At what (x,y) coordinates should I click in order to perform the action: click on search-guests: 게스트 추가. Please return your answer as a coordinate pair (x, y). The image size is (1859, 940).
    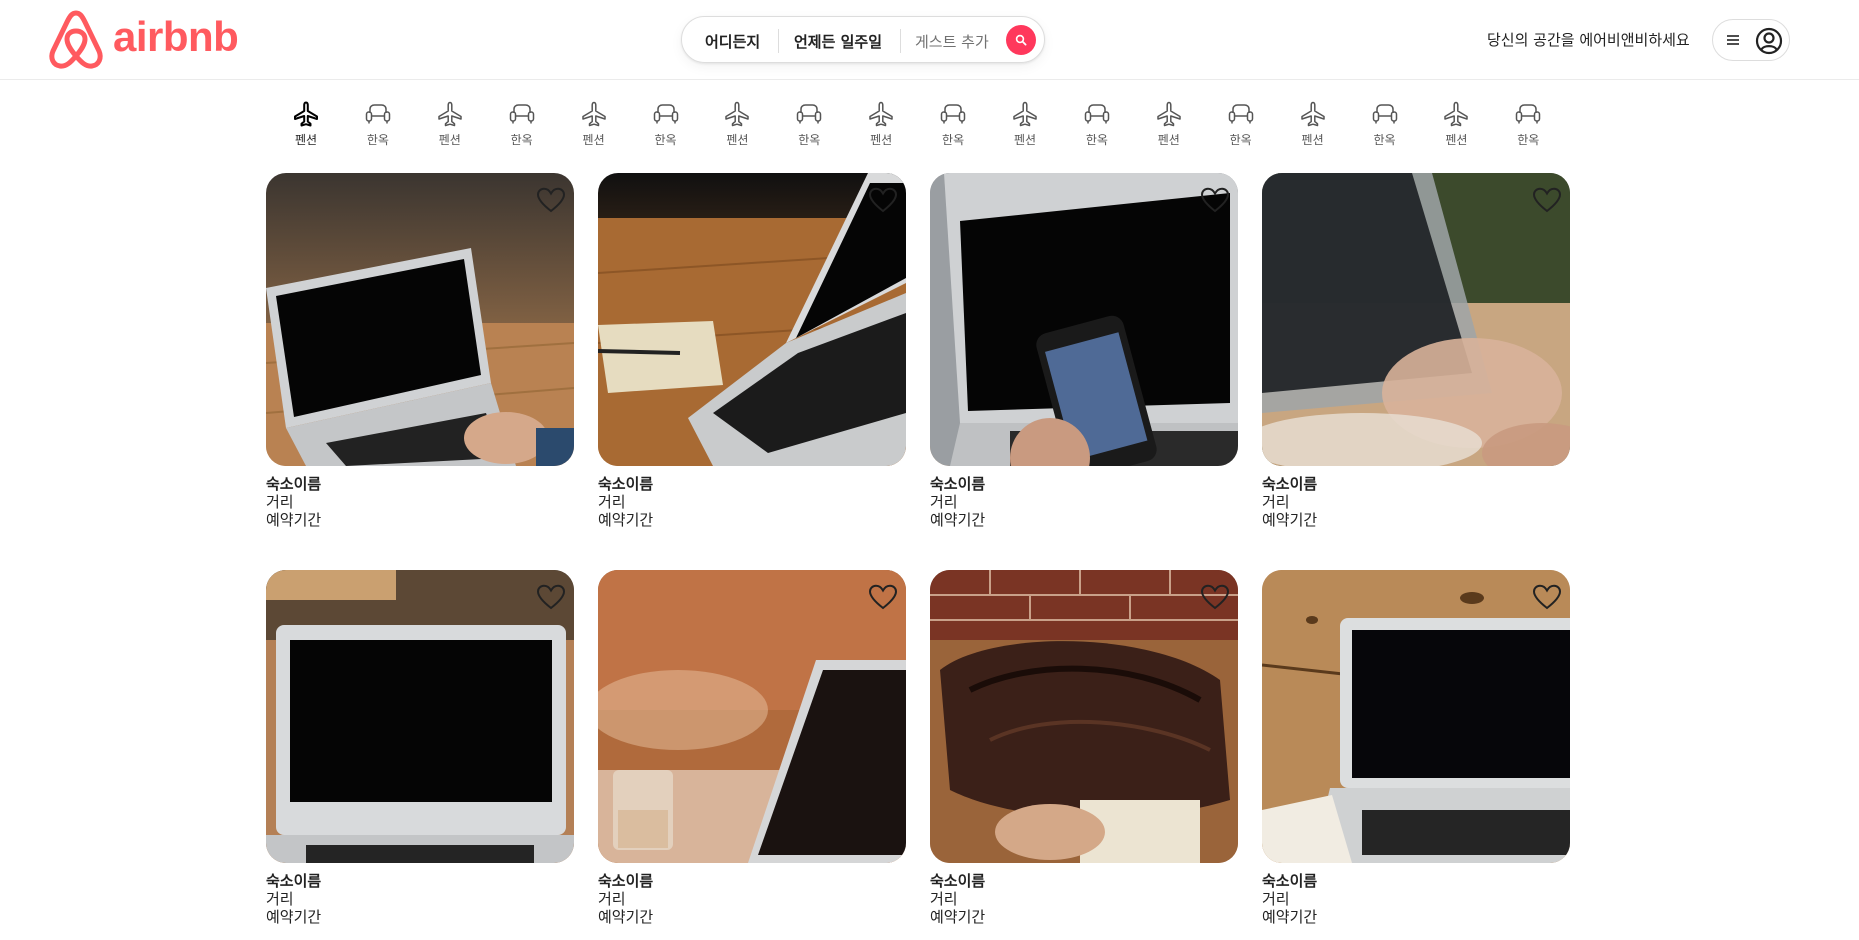
    Looking at the image, I should click on (952, 41).